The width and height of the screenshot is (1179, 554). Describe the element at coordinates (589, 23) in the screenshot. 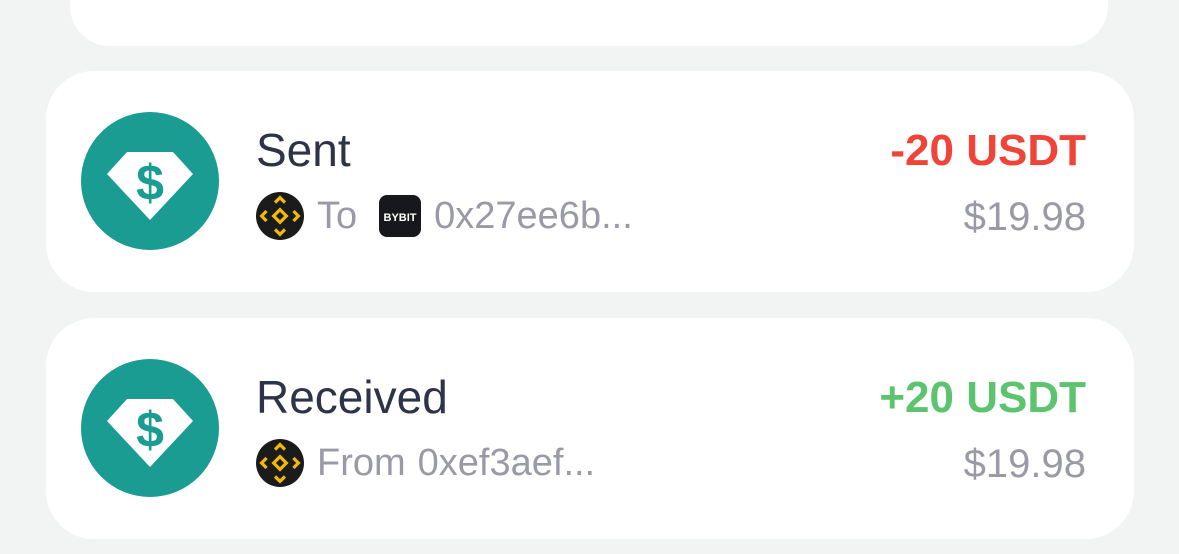

I see `previous-card-edge` at that location.